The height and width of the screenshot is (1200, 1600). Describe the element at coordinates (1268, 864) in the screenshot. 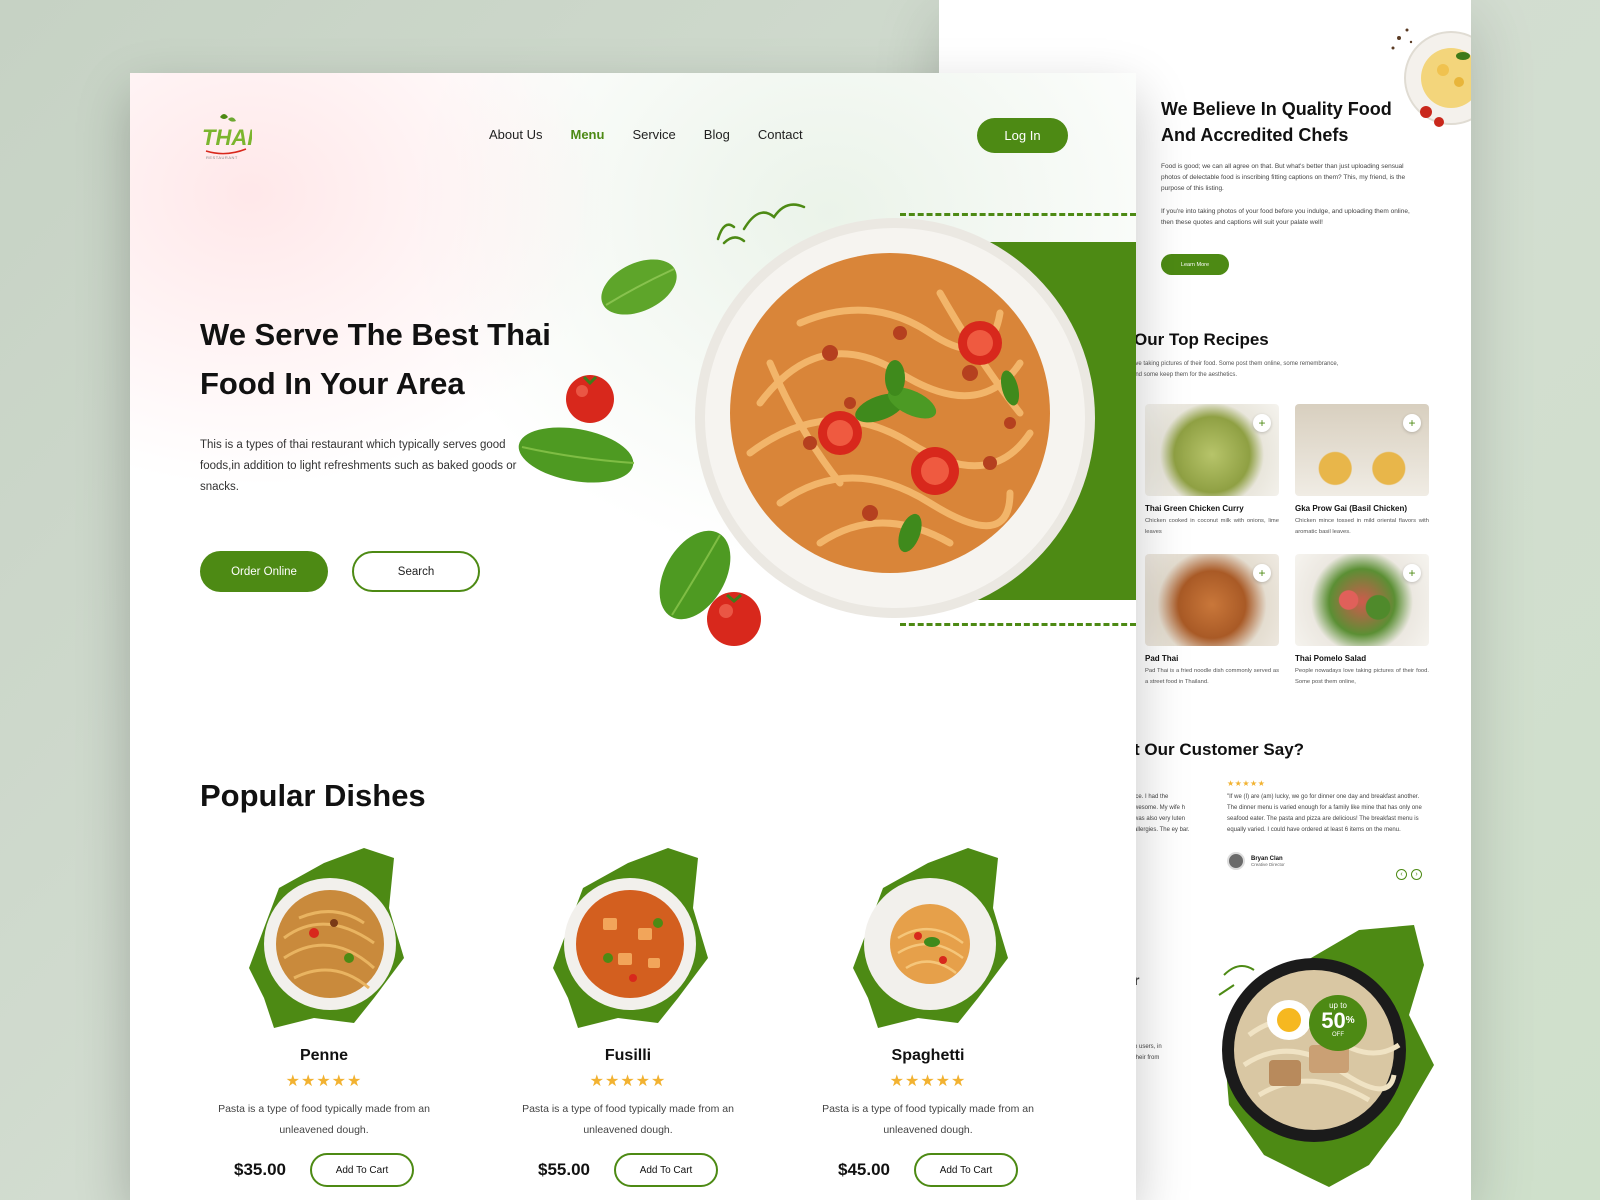

I see `reviewer-role: Creative Director` at that location.